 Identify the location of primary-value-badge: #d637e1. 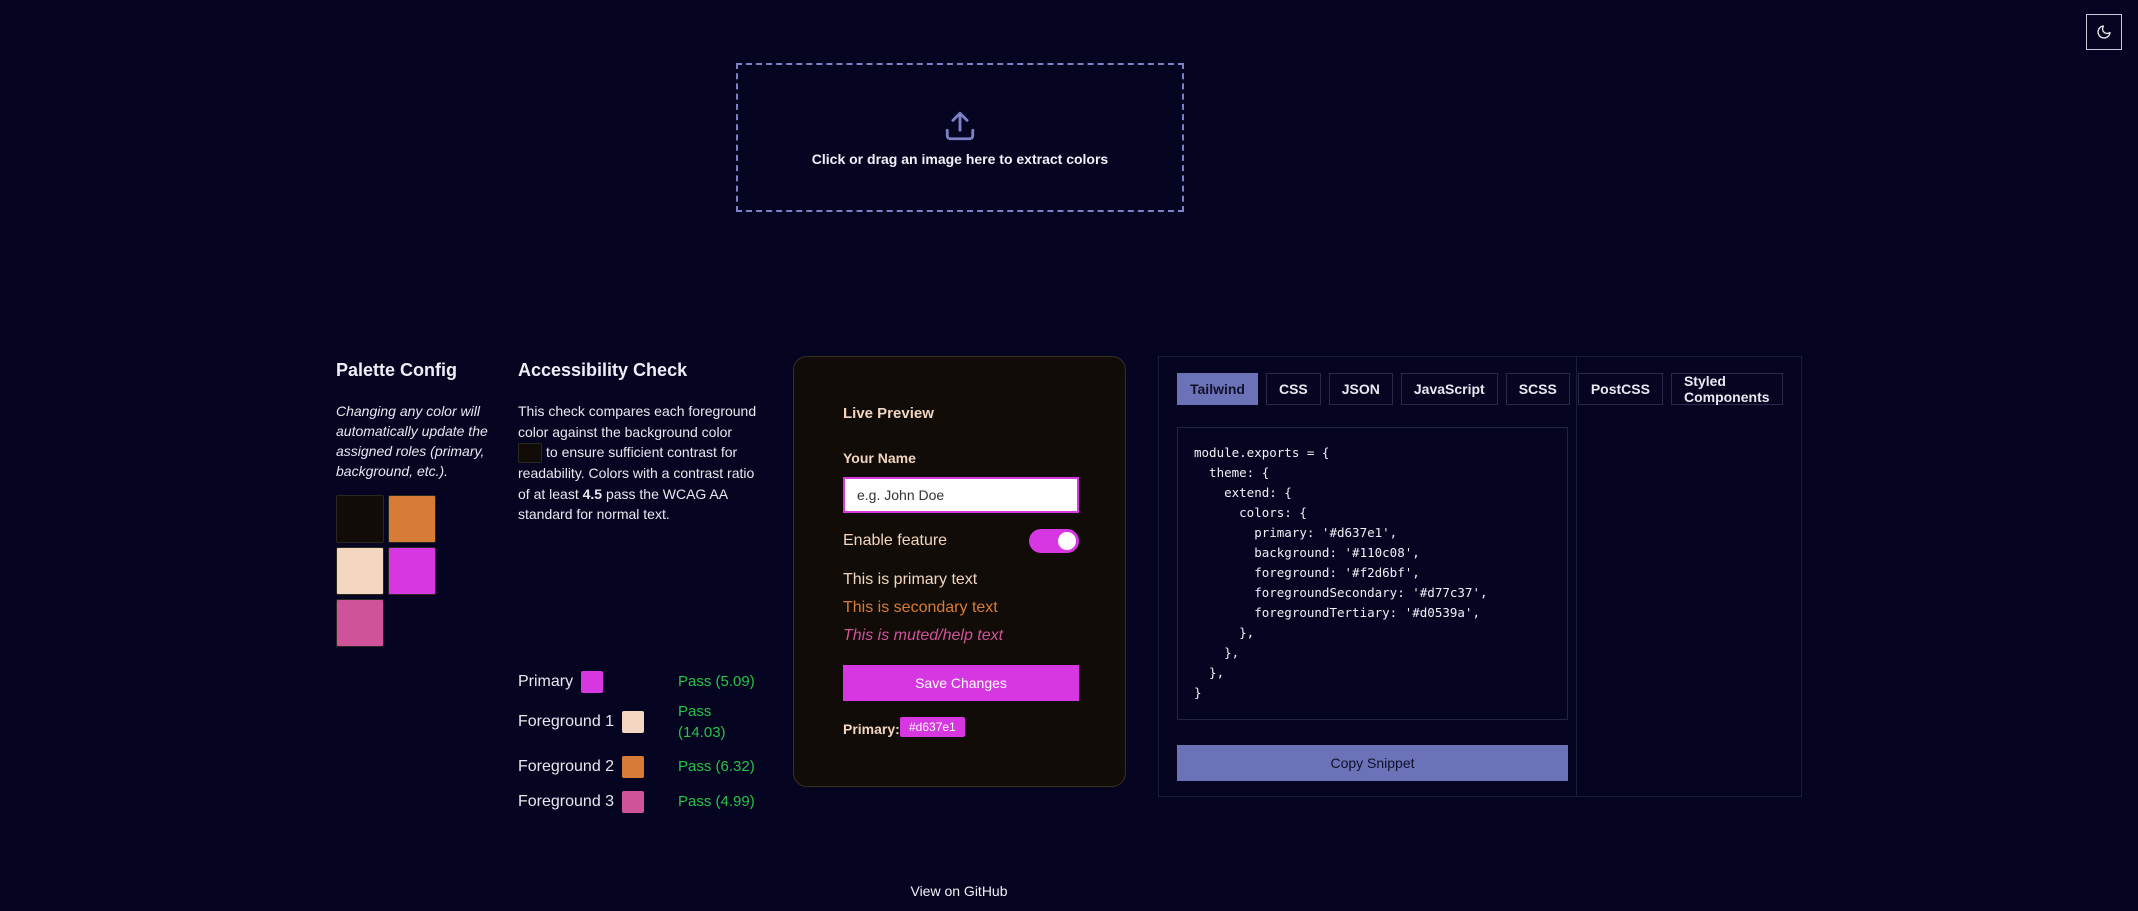
(932, 727).